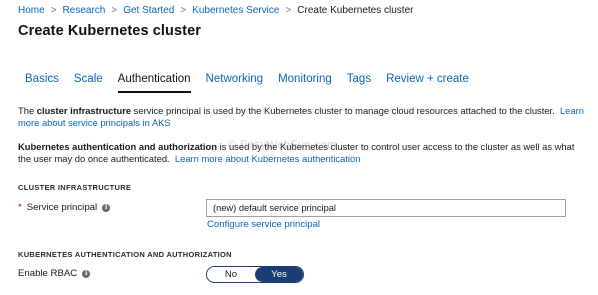 The width and height of the screenshot is (598, 295). Describe the element at coordinates (84, 10) in the screenshot. I see `breadcrumb-research: Research` at that location.